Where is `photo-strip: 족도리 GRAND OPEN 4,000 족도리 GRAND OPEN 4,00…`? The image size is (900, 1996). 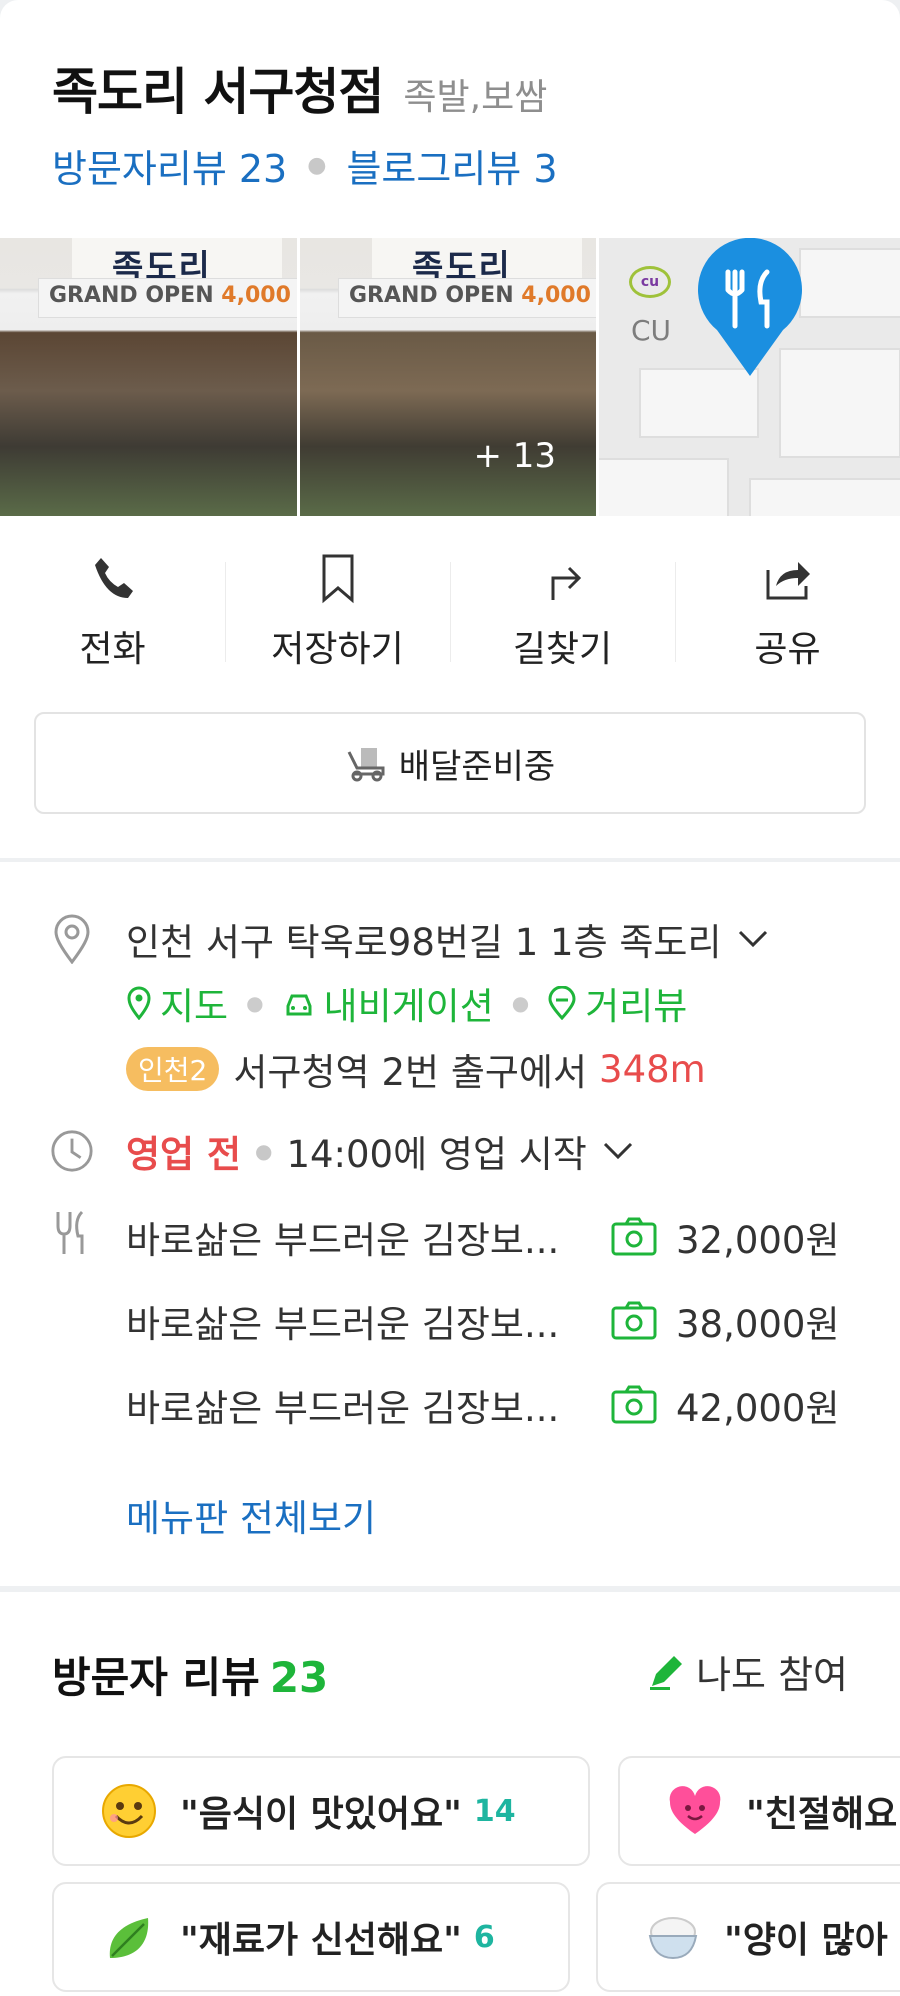 photo-strip: 족도리 GRAND OPEN 4,000 족도리 GRAND OPEN 4,00… is located at coordinates (450, 377).